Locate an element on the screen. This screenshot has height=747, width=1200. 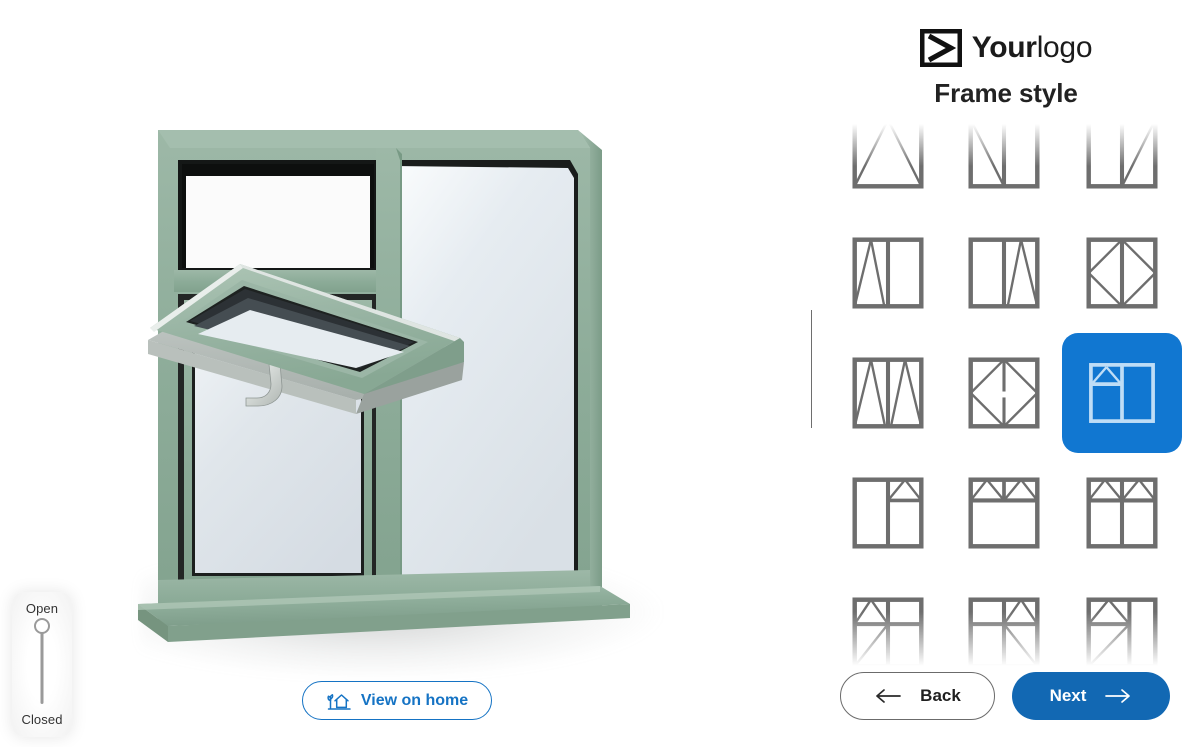
diamond-with-bar-icon is located at coordinates (1004, 393).